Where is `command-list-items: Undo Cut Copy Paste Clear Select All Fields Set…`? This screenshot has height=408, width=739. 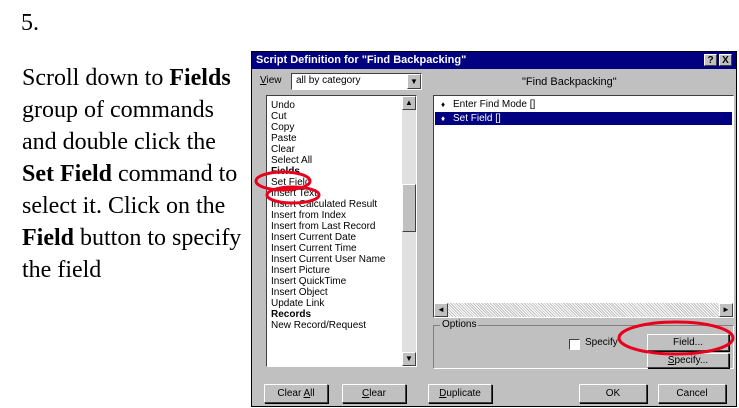
command-list-items: Undo Cut Copy Paste Clear Select All Fields Set… is located at coordinates (328, 215).